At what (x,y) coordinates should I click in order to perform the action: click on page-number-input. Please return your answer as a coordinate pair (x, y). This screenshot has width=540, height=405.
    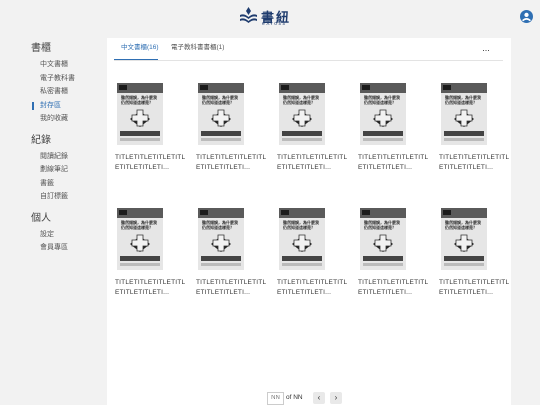
    Looking at the image, I should click on (275, 398).